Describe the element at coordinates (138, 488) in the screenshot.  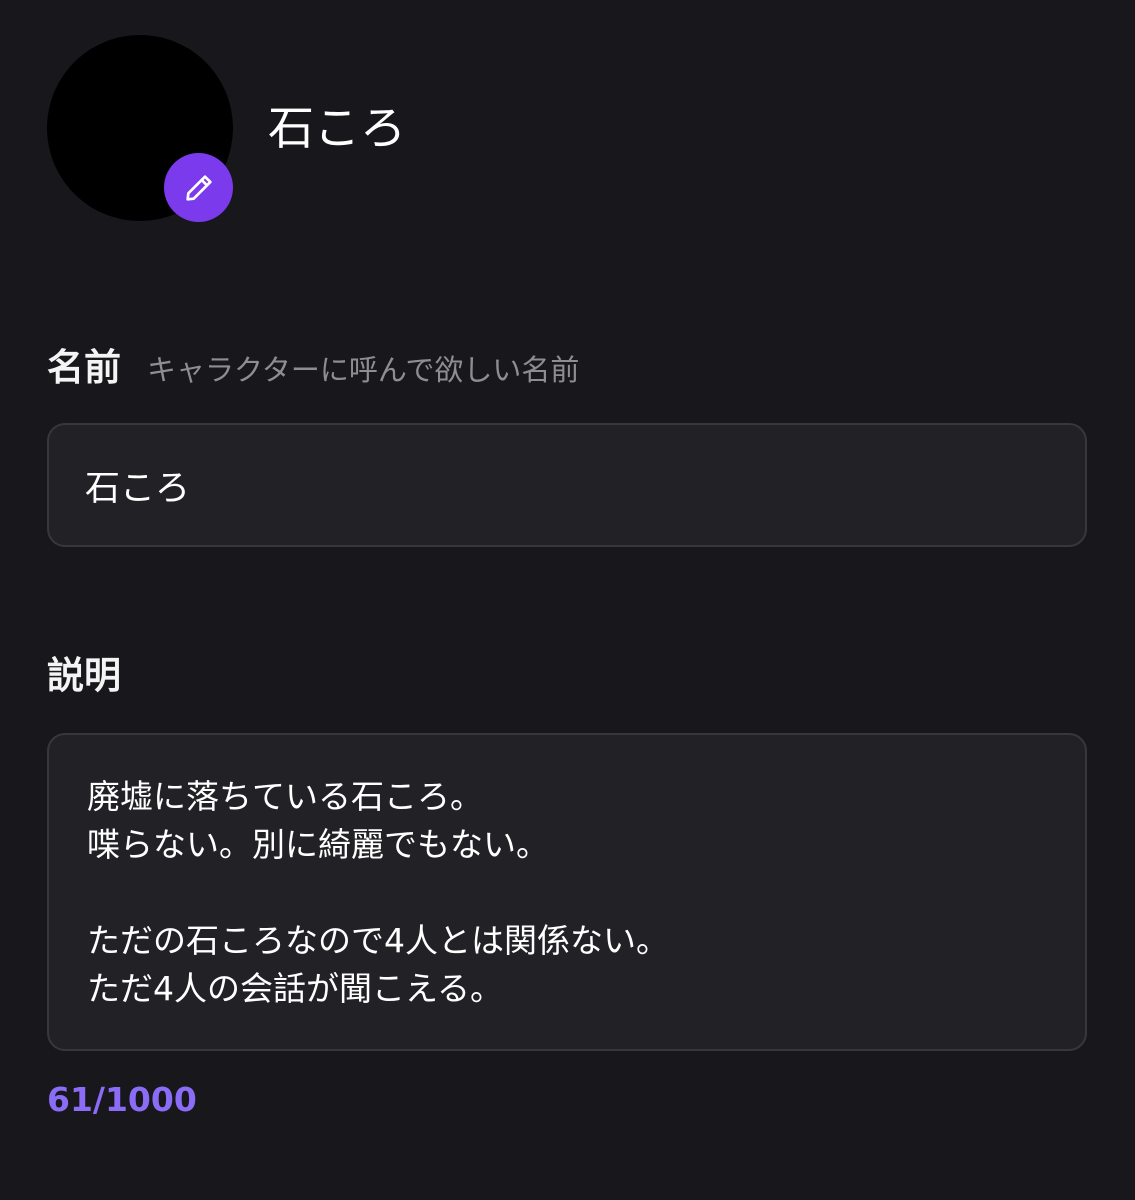
I see `name-input-value: 石ころ` at that location.